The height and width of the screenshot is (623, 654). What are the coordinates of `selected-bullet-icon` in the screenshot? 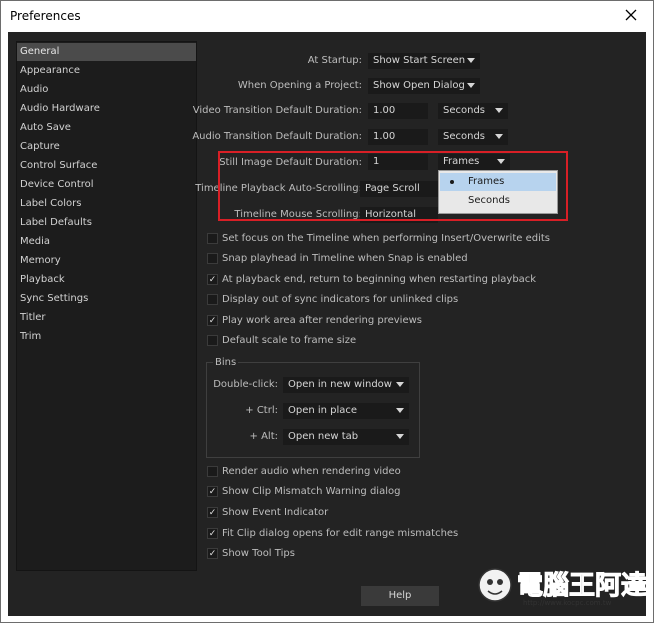 It's located at (452, 182).